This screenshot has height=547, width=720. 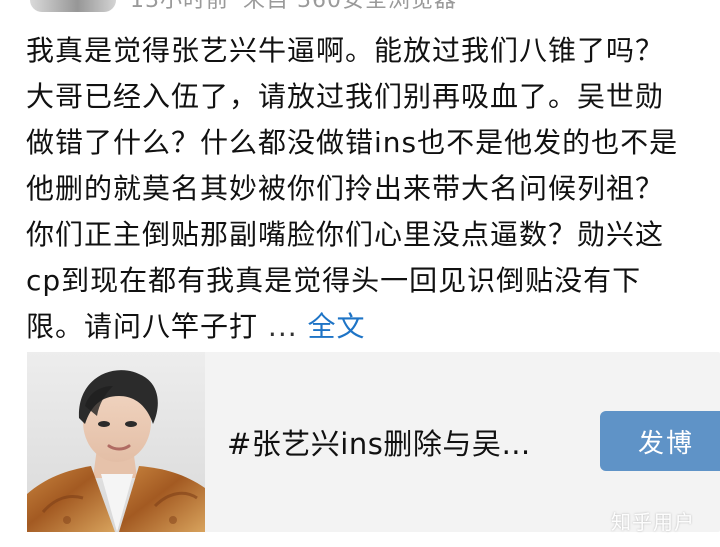 I want to click on avatar, so click(x=73, y=6).